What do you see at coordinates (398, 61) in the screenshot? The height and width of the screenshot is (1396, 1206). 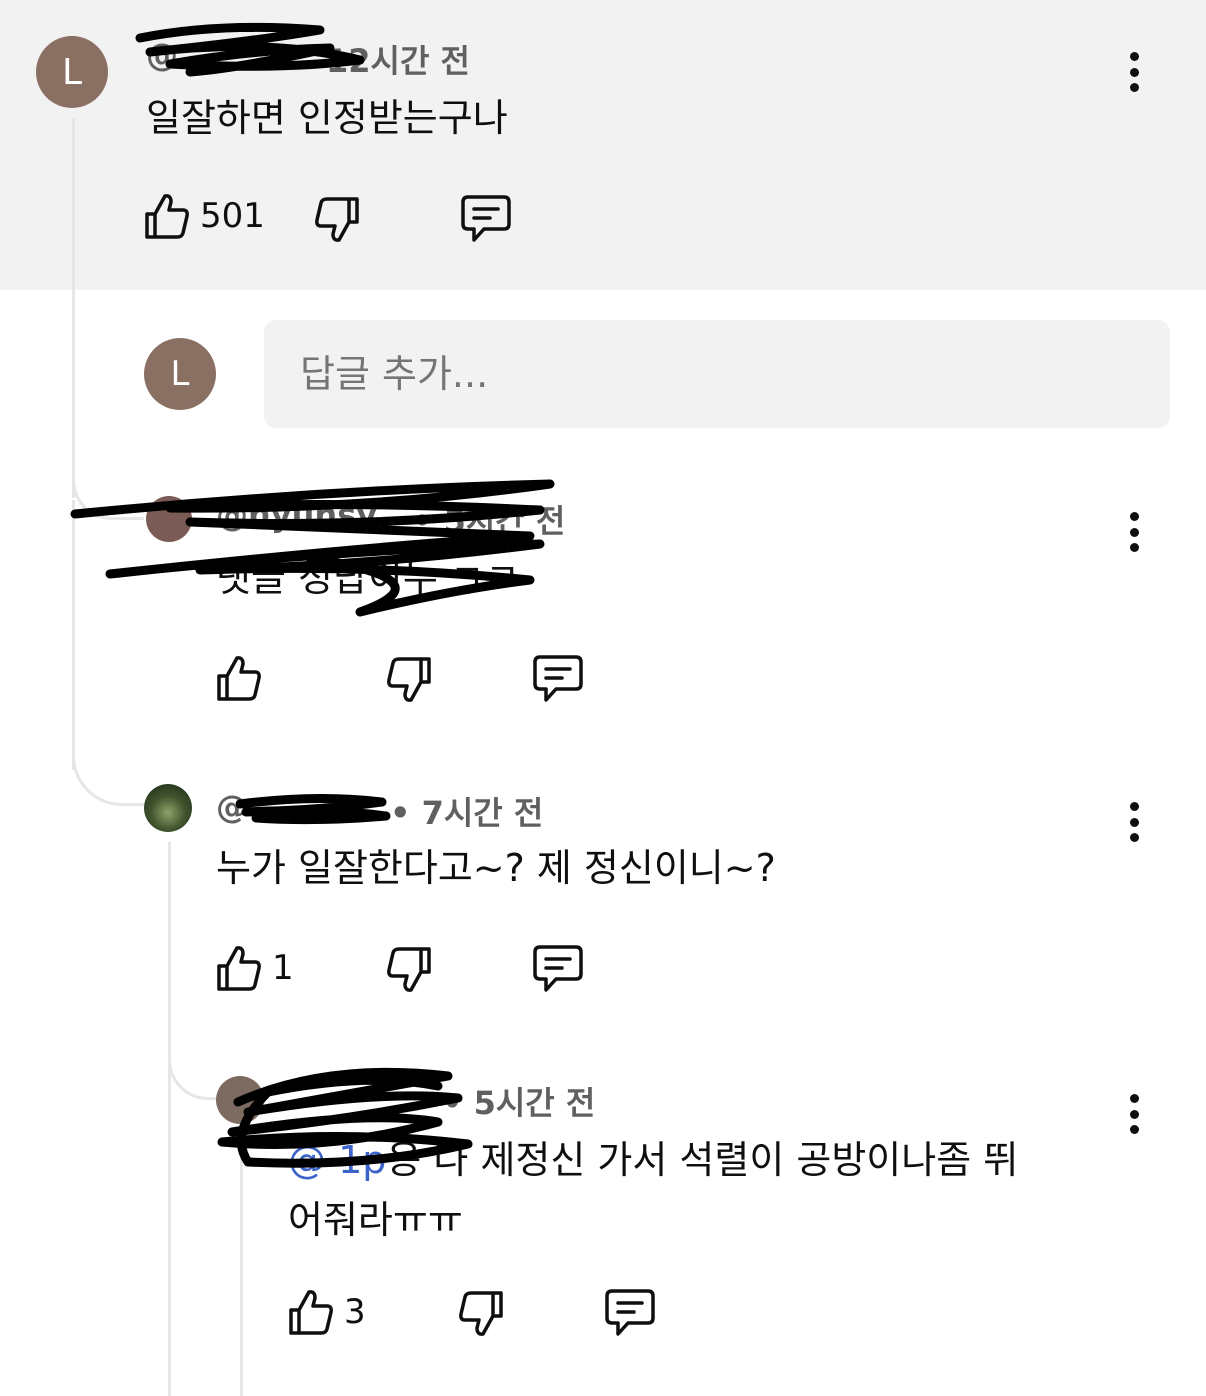 I see `comment-time: 12시간 전` at bounding box center [398, 61].